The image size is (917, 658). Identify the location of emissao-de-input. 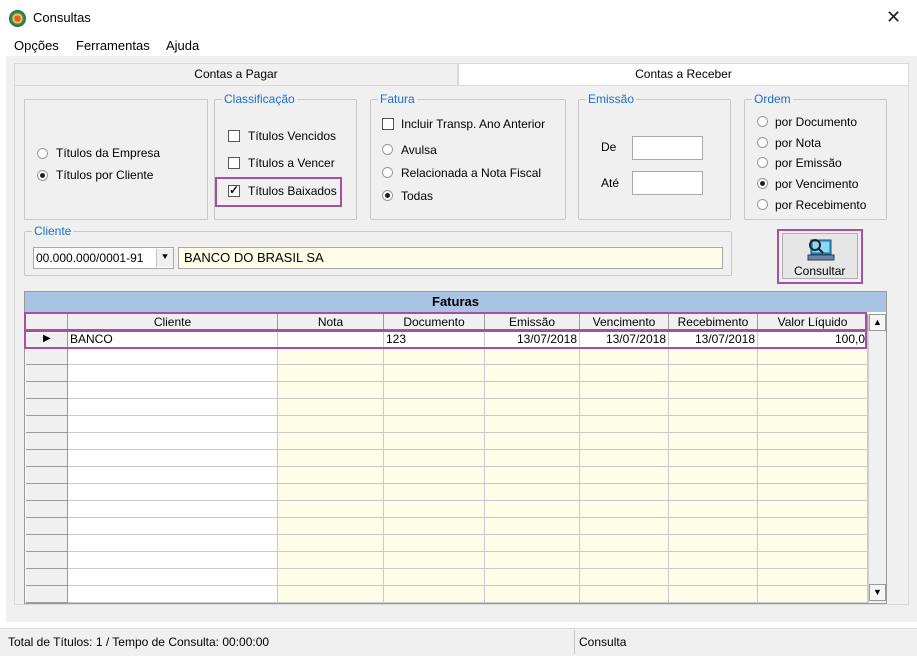
(667, 148).